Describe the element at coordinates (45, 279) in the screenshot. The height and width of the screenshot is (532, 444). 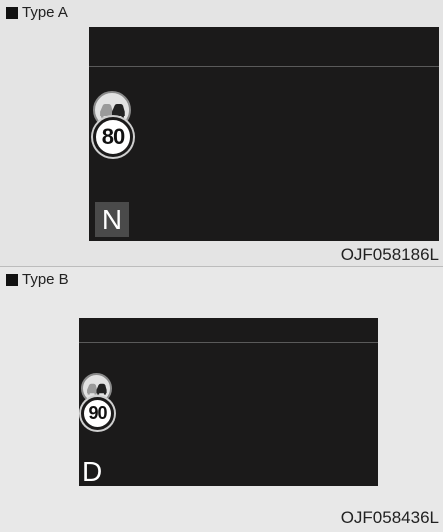
I see `type-b-label: Type B` at that location.